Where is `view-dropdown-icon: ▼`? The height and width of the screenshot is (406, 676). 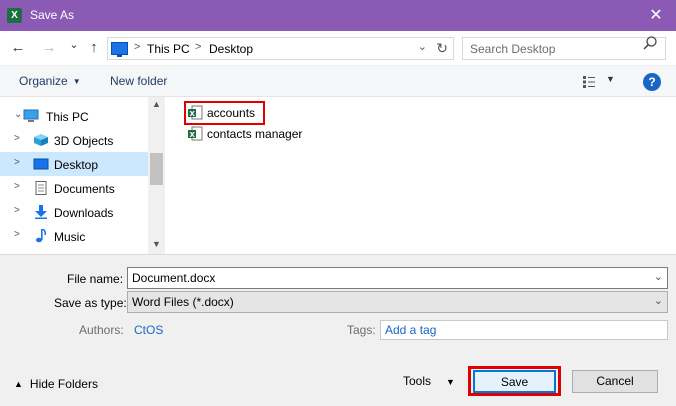
view-dropdown-icon: ▼ is located at coordinates (610, 79).